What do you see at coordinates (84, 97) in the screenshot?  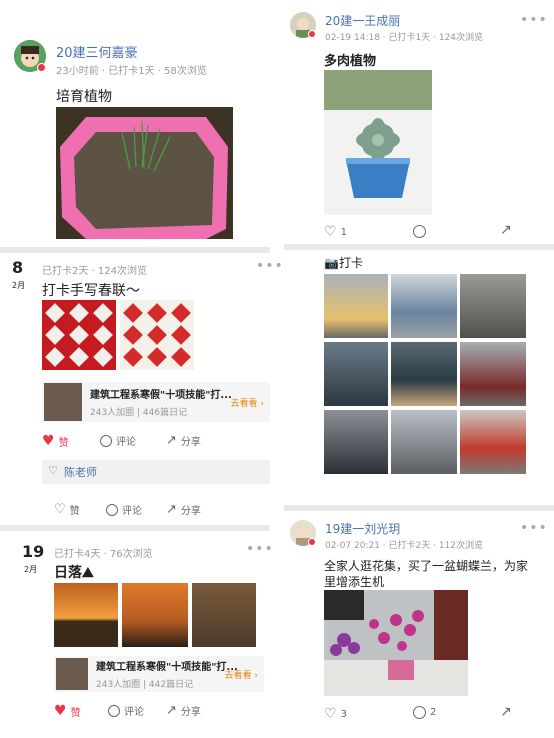 I see `post-text: 培育植物` at bounding box center [84, 97].